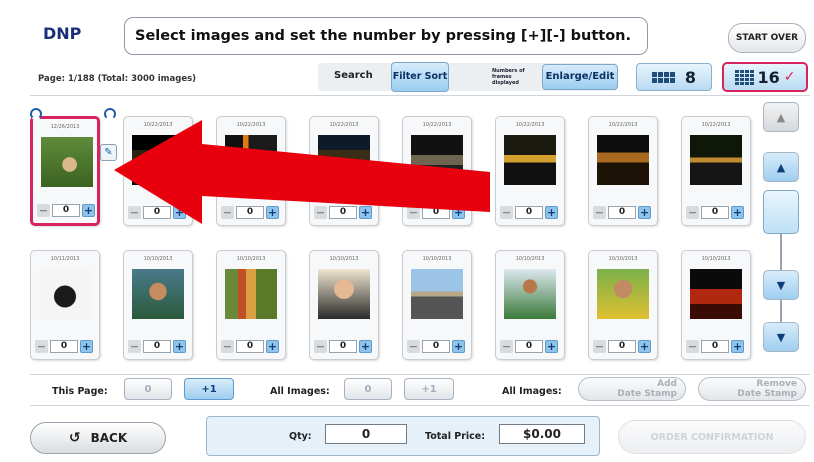 This screenshot has width=814, height=462. What do you see at coordinates (765, 77) in the screenshot?
I see `grid-16-button: 16 ✓` at bounding box center [765, 77].